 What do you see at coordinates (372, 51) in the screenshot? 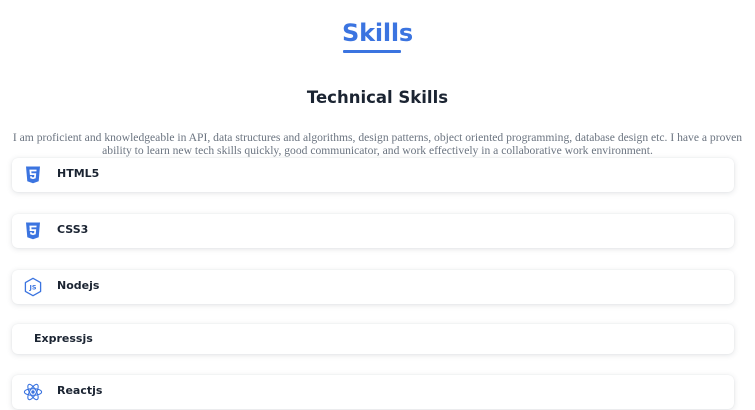
I see `title-underline` at bounding box center [372, 51].